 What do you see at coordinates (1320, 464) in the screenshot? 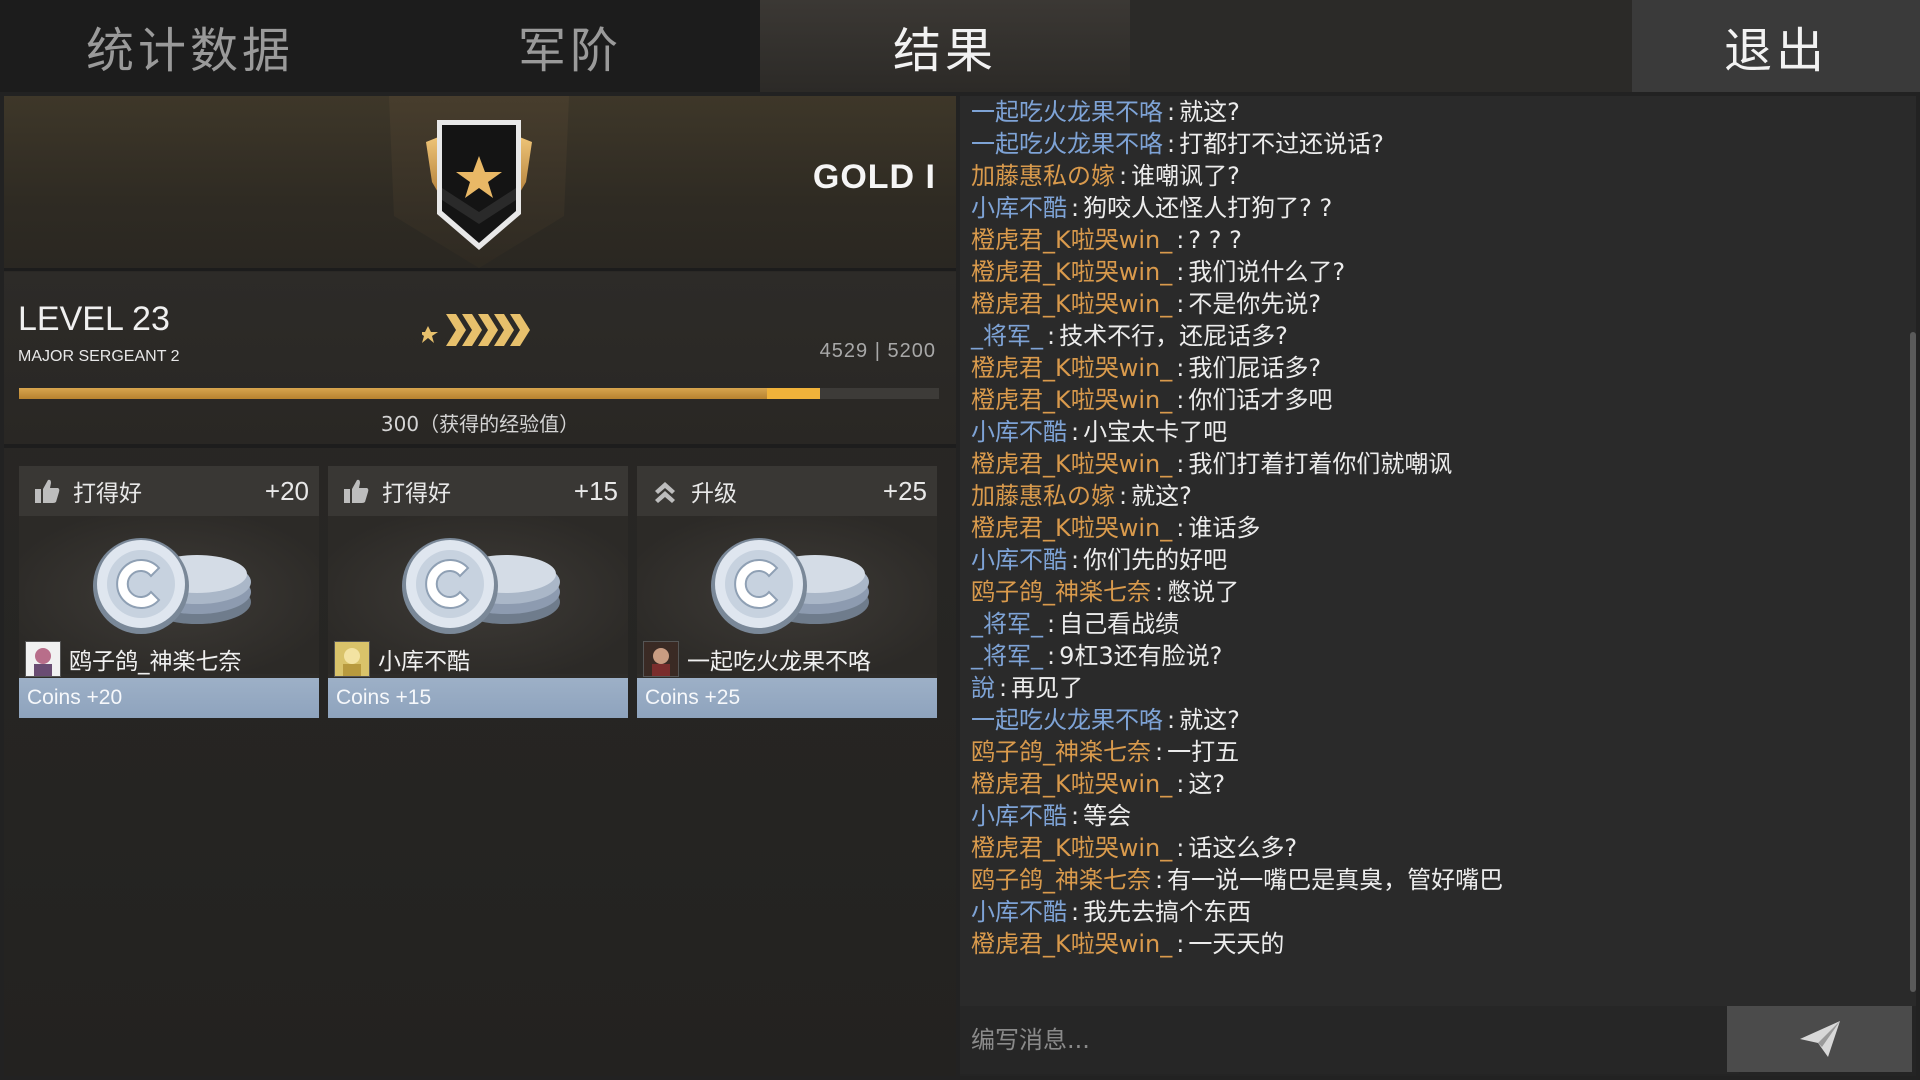
I see `chat-text: 我们打着打着你们就嘲讽` at bounding box center [1320, 464].